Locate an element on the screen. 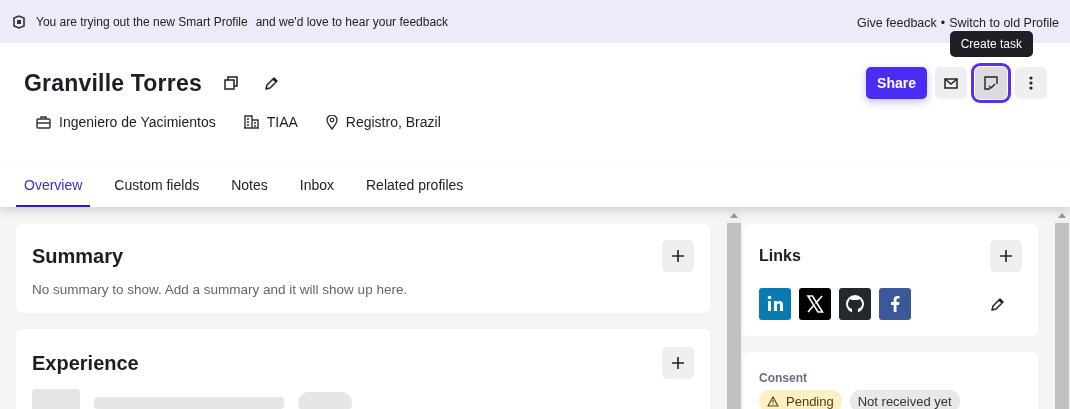  section-title: Summary is located at coordinates (78, 256).